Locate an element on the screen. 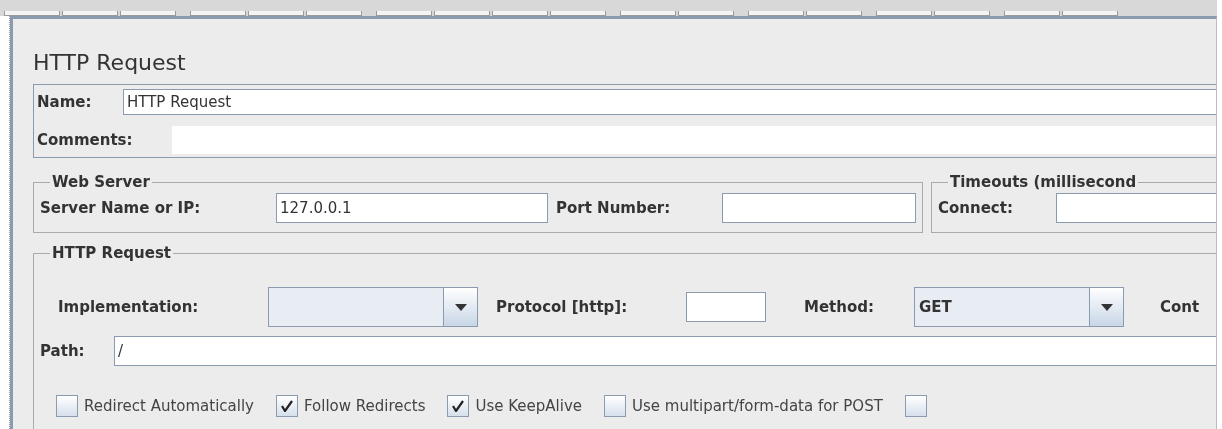  field-label: Port Number: is located at coordinates (614, 208).